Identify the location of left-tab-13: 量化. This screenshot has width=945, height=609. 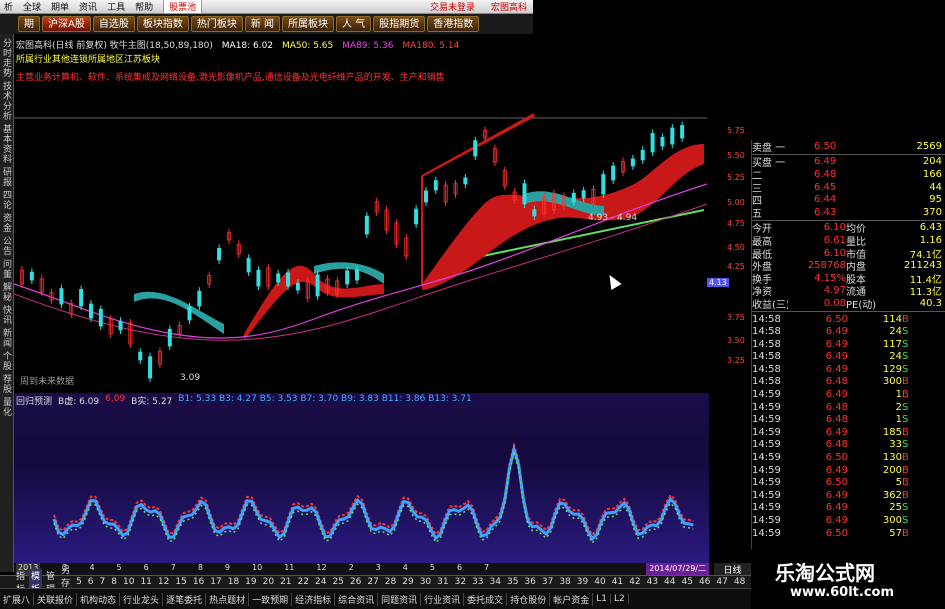
(6, 407).